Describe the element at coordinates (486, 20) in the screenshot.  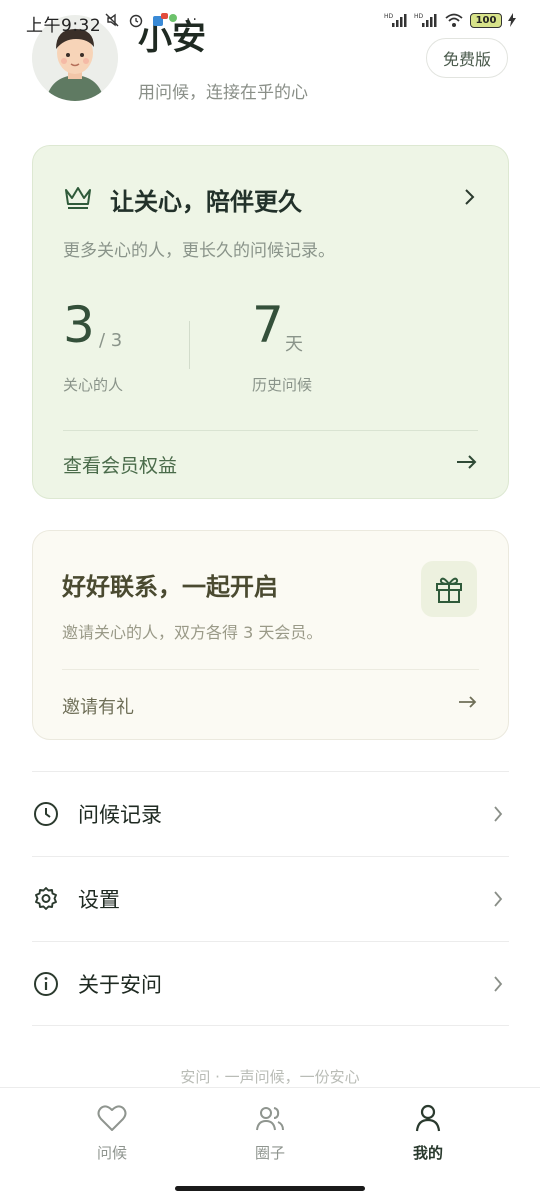
I see `battery-indicator: 100` at that location.